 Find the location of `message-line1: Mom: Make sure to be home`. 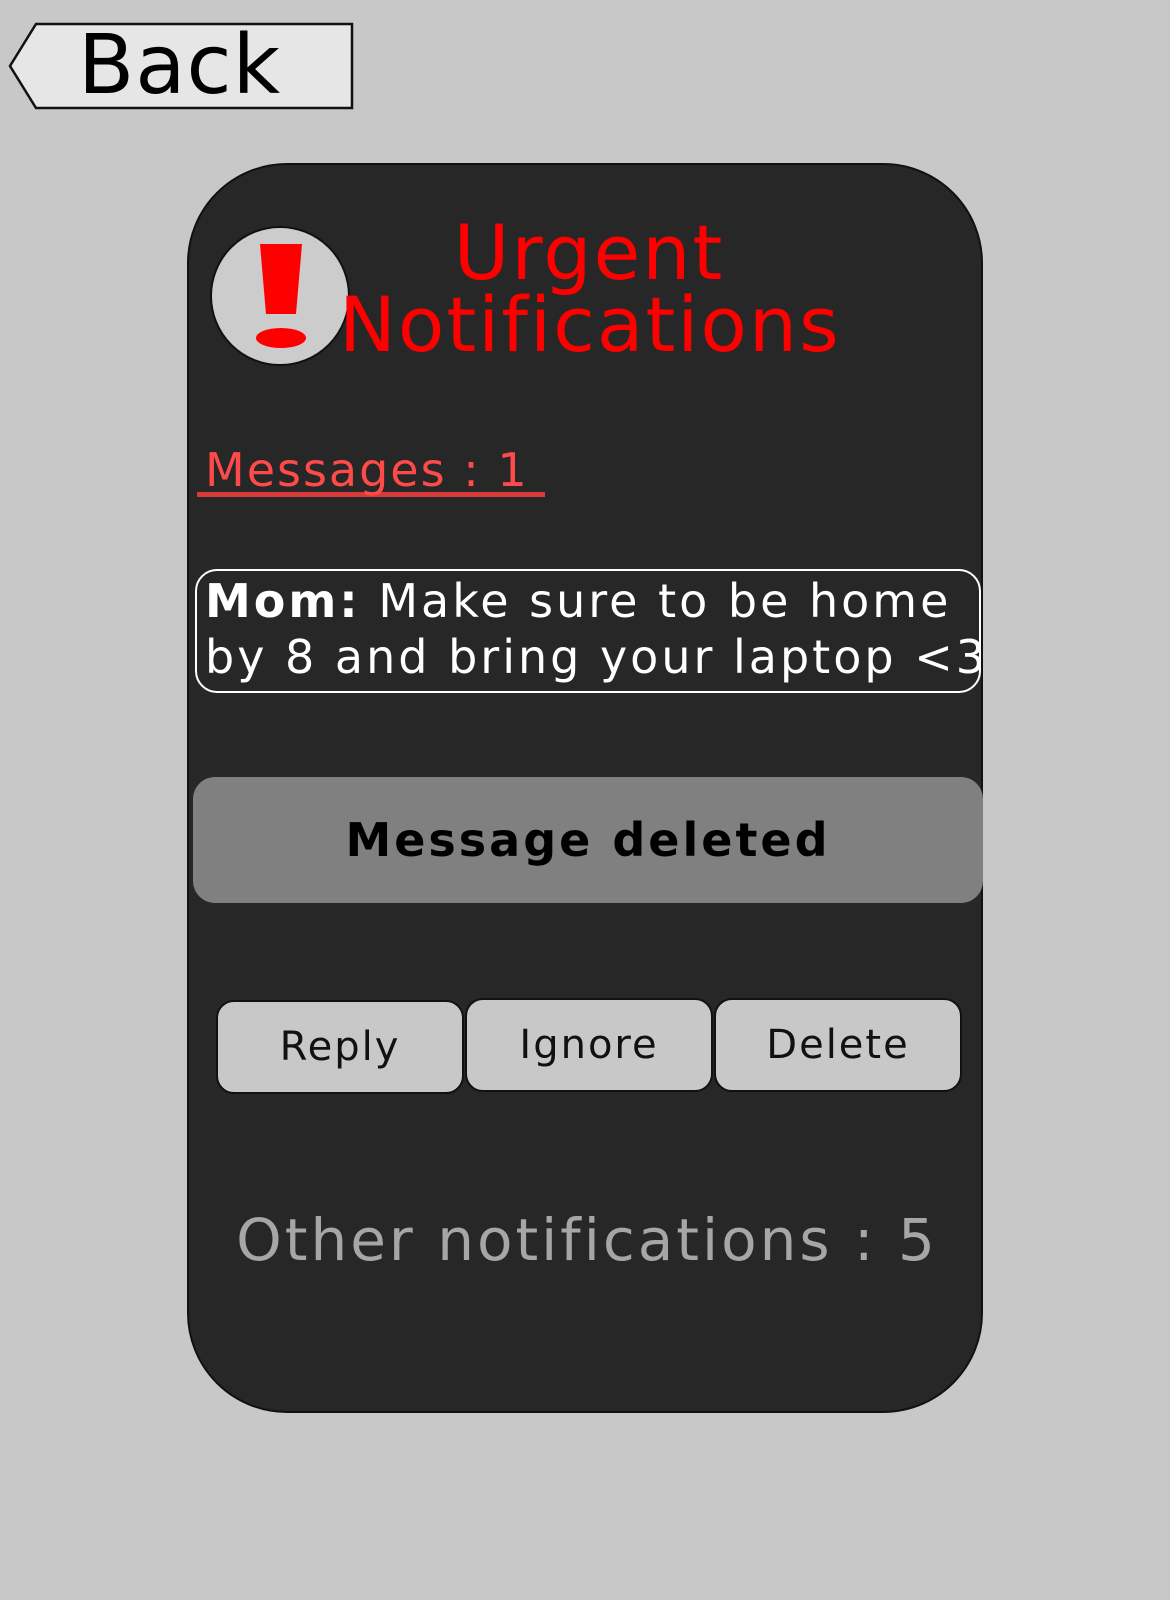

message-line1: Mom: Make sure to be home is located at coordinates (588, 601).